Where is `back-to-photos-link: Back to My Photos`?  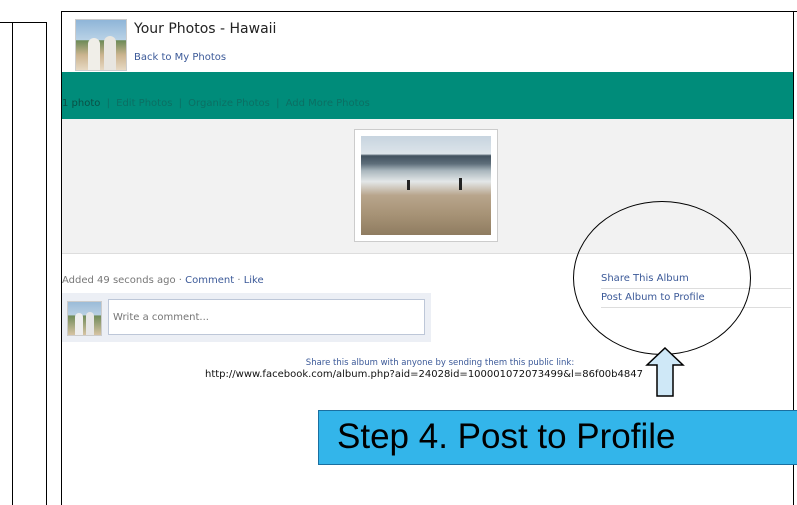
back-to-photos-link: Back to My Photos is located at coordinates (180, 57).